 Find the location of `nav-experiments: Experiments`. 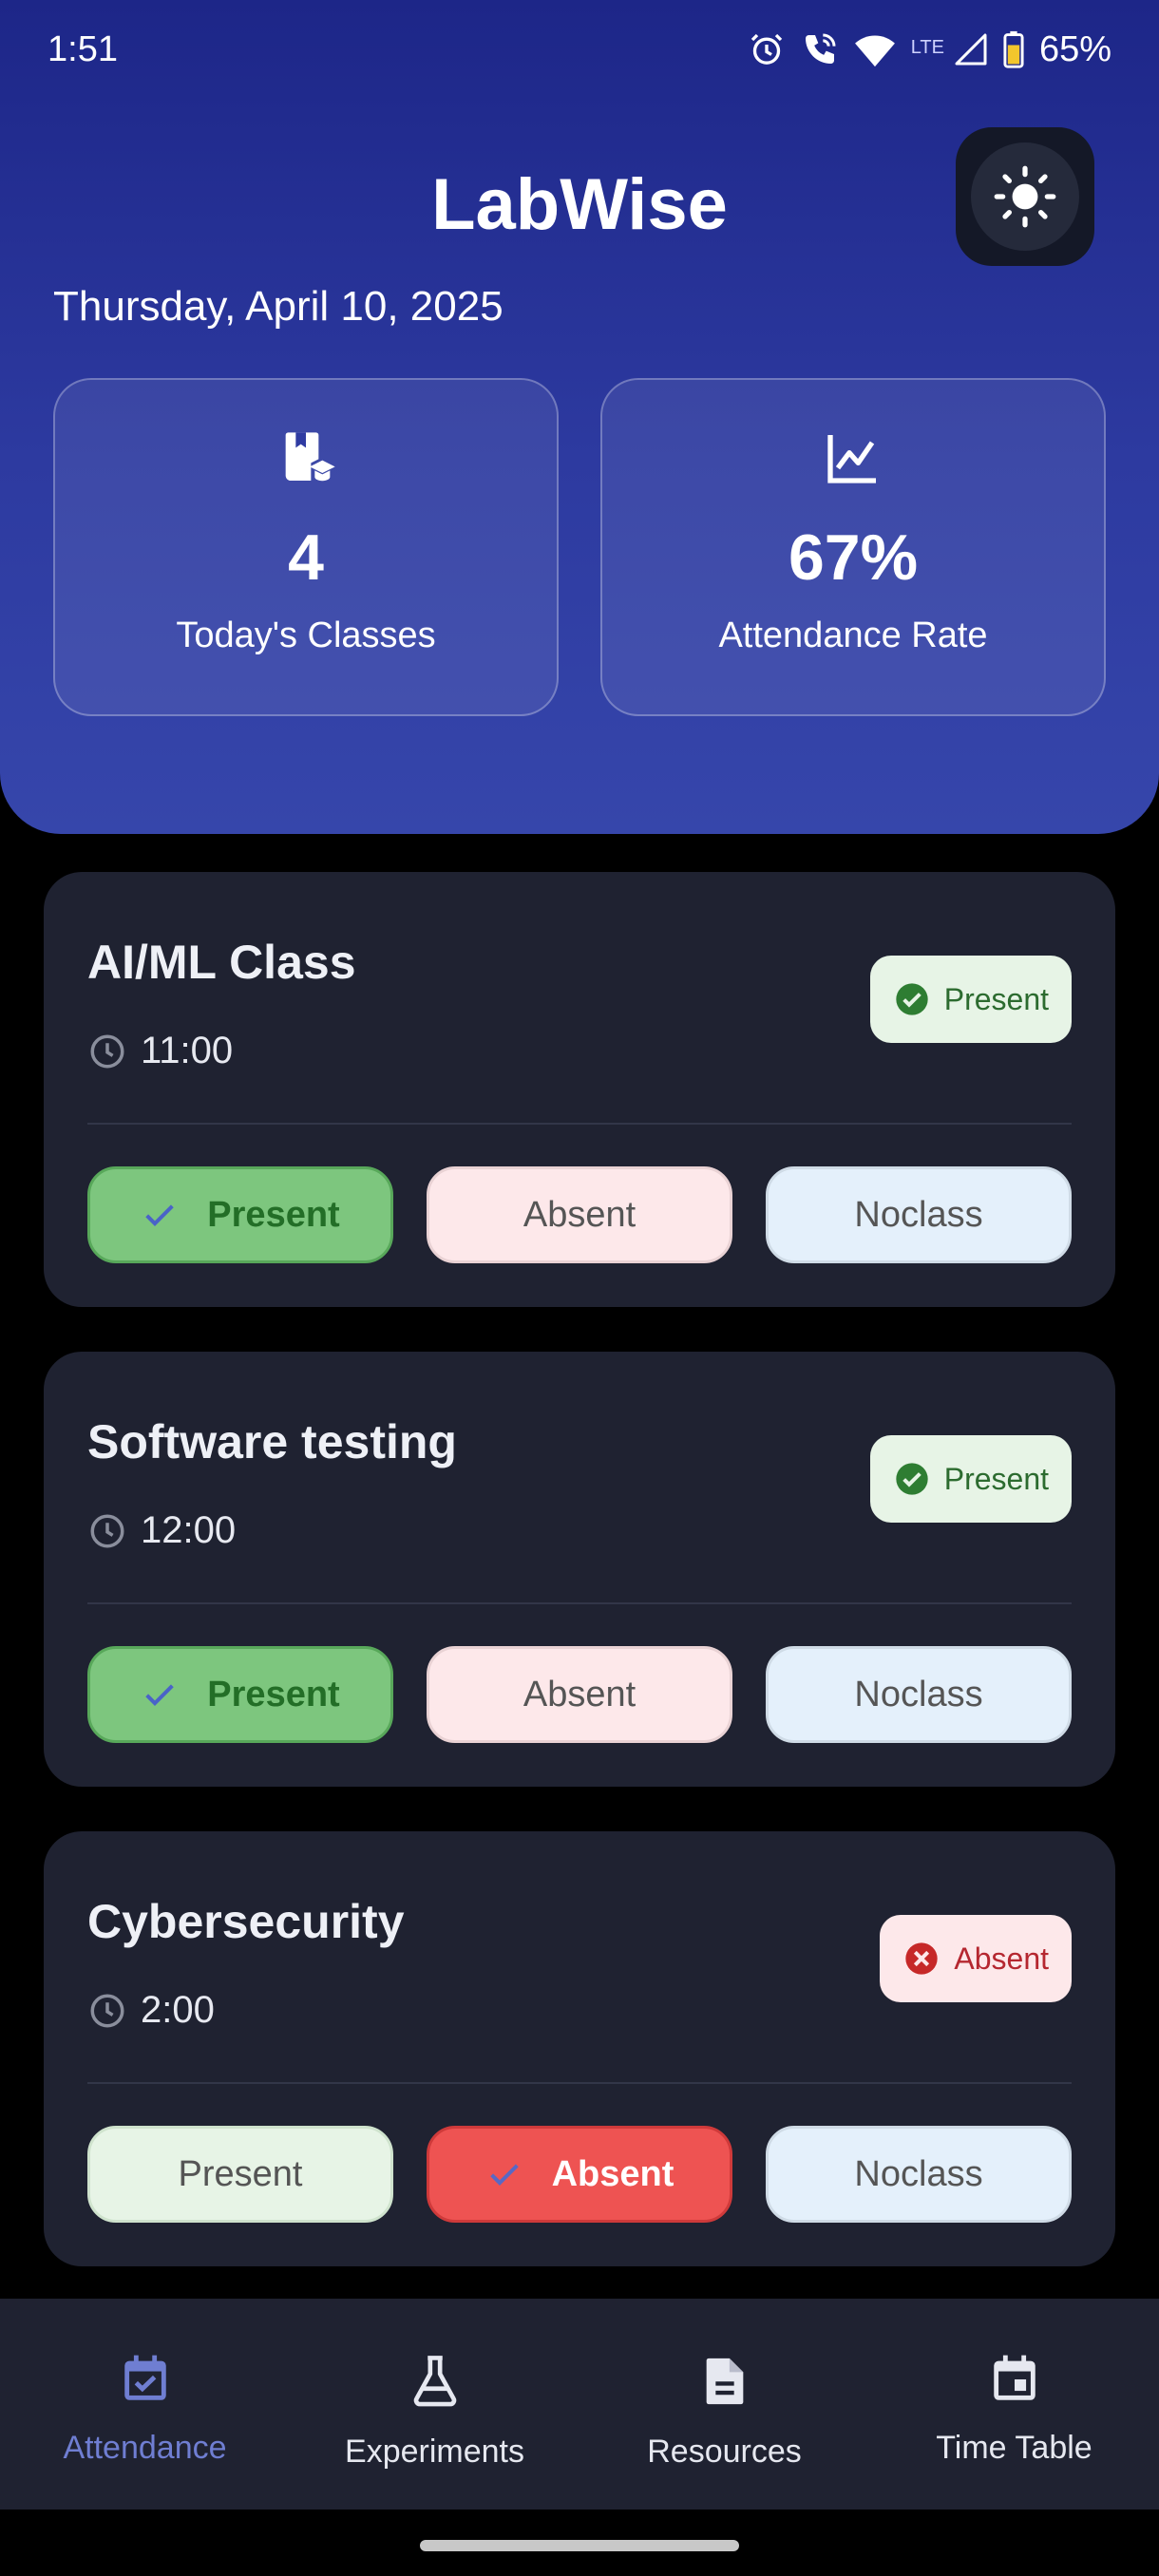

nav-experiments: Experiments is located at coordinates (435, 2404).